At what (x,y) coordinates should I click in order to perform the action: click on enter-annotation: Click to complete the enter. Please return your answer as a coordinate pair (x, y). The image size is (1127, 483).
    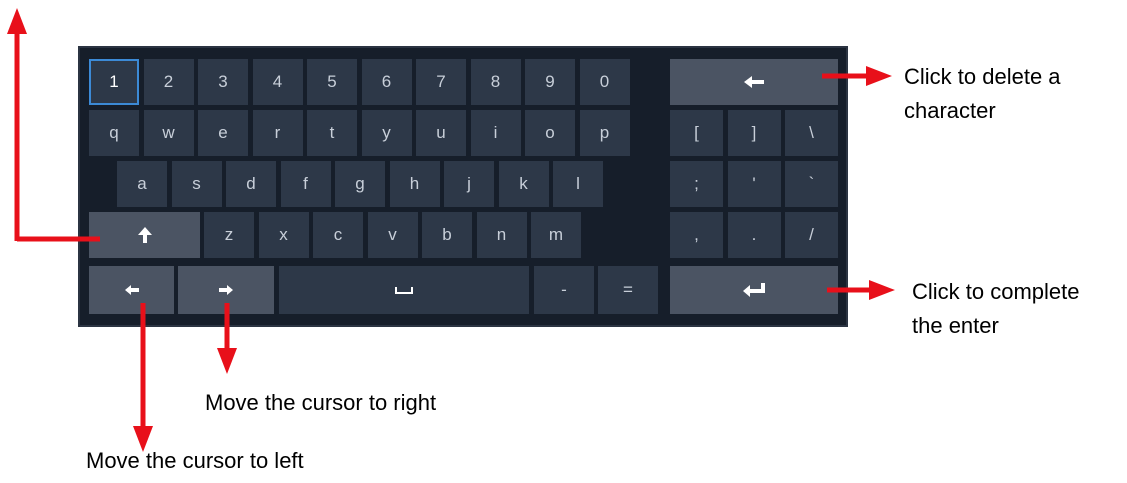
    Looking at the image, I should click on (996, 309).